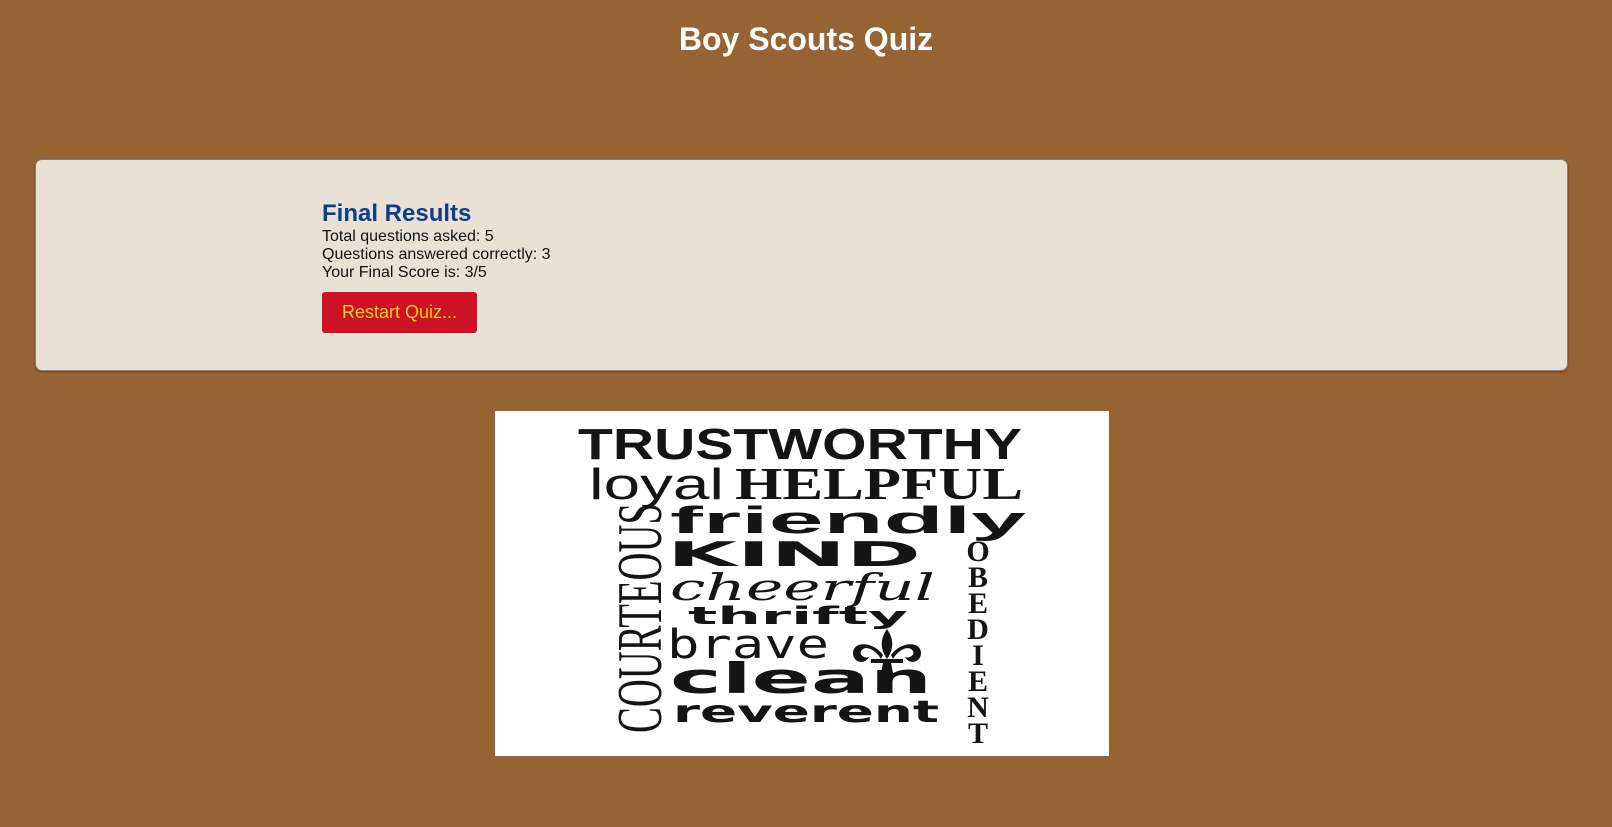 The image size is (1612, 827). I want to click on final-results-heading: Final Results, so click(397, 213).